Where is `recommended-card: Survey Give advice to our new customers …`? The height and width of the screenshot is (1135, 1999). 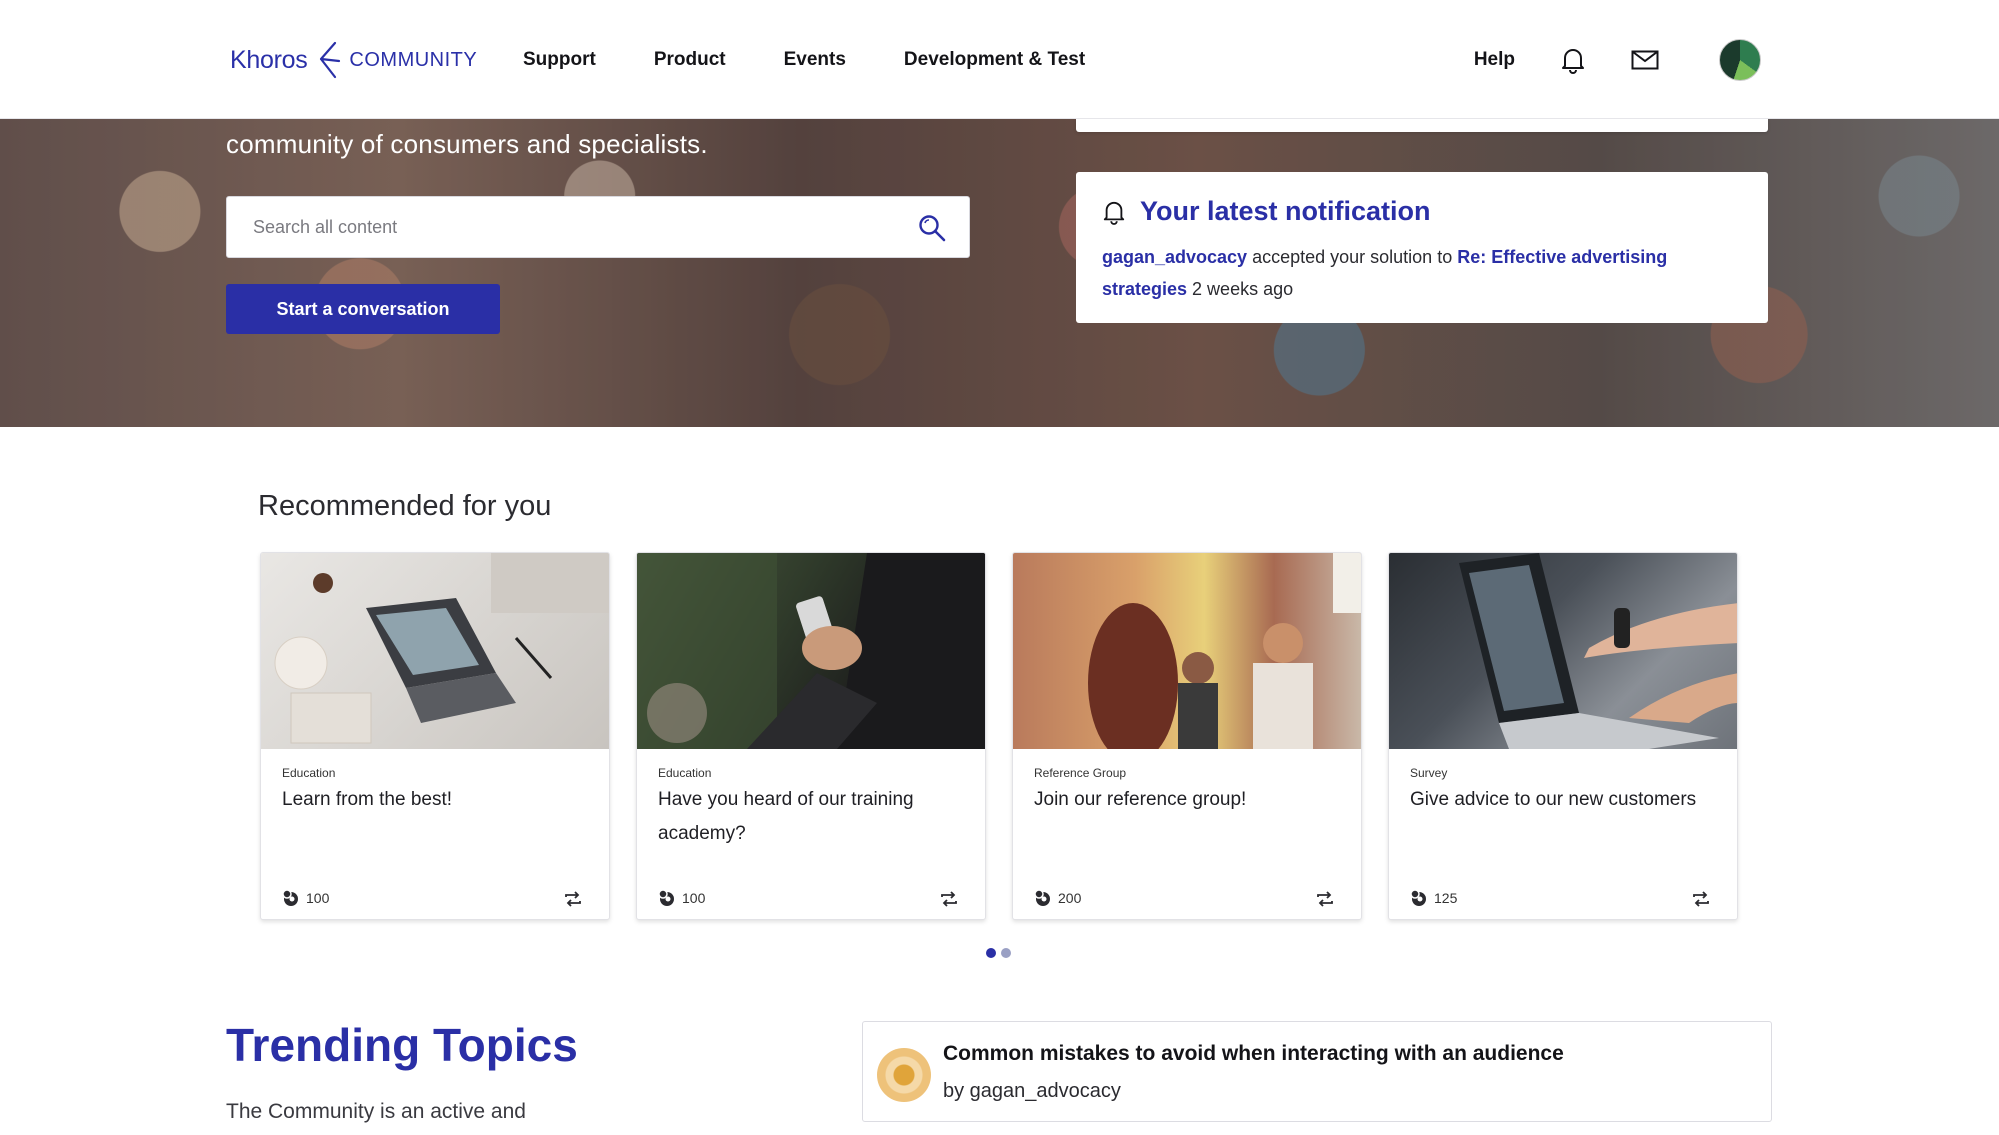
recommended-card: Survey Give advice to our new customers … is located at coordinates (1563, 736).